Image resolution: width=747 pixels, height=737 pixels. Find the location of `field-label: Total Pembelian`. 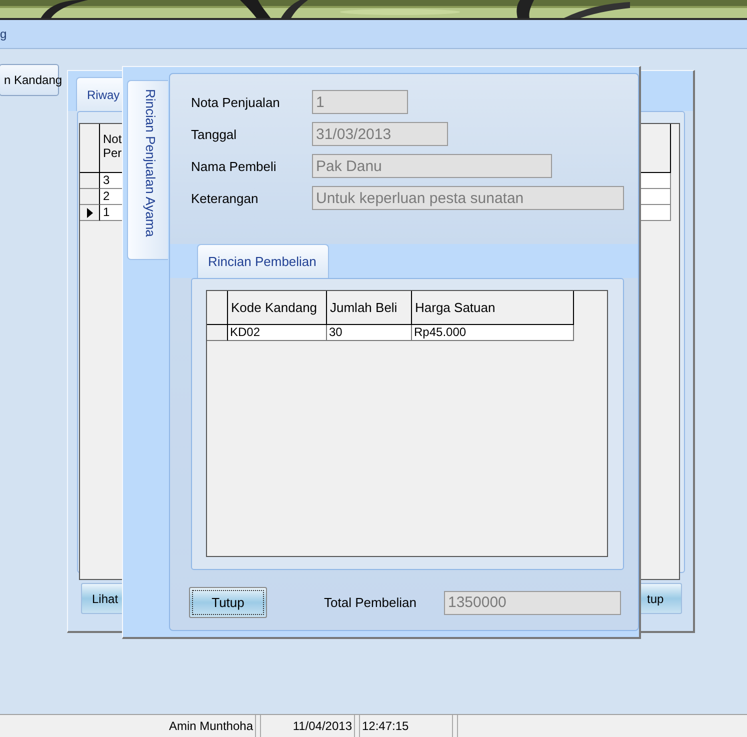

field-label: Total Pembelian is located at coordinates (371, 602).